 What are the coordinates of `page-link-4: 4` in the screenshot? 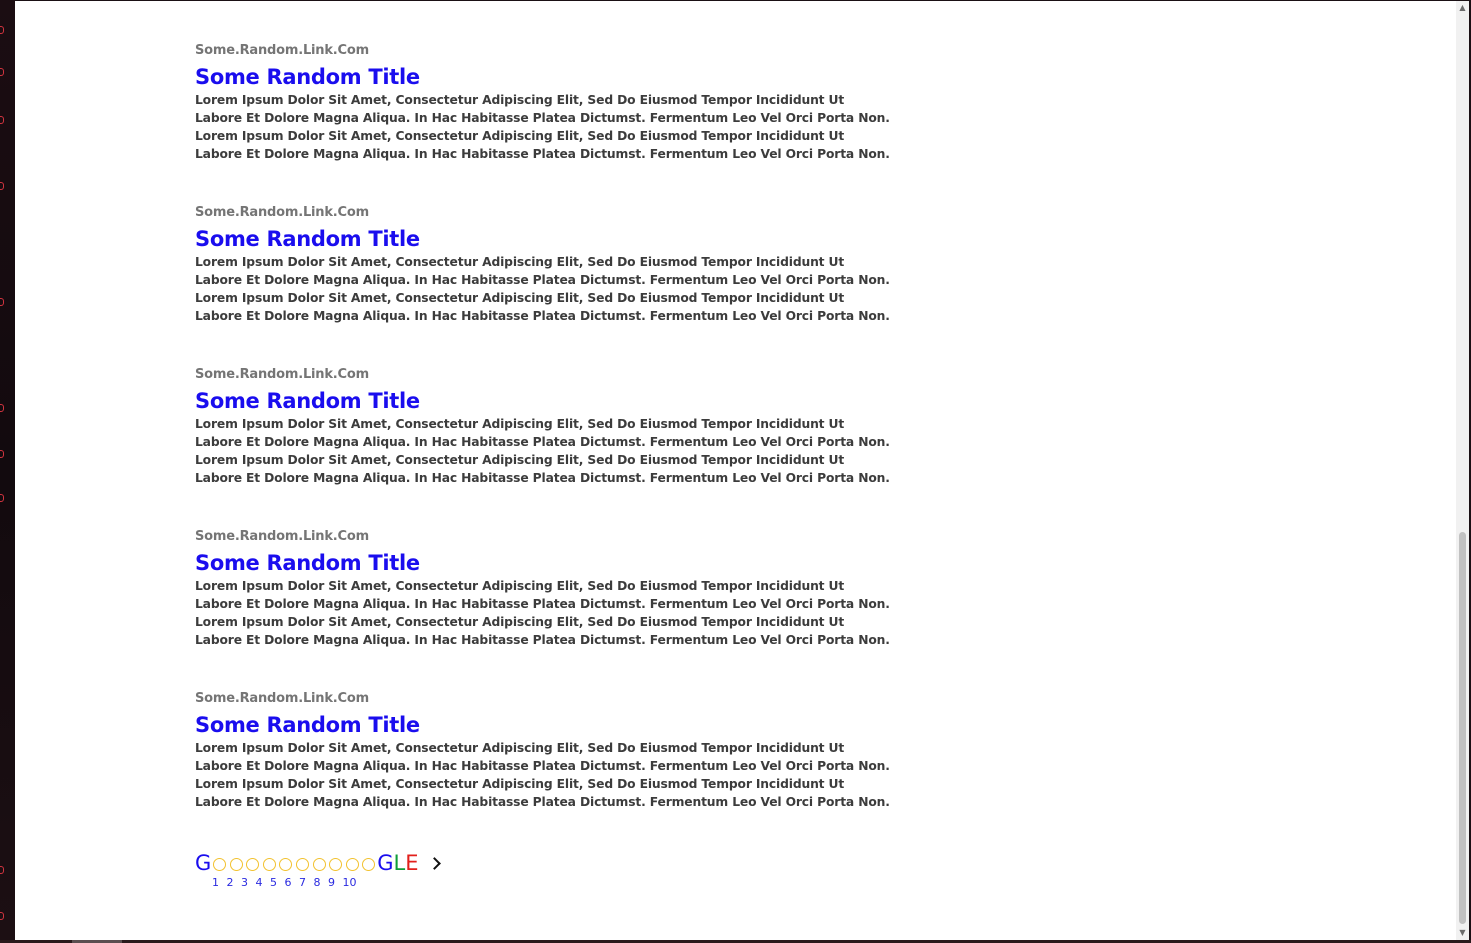 It's located at (259, 883).